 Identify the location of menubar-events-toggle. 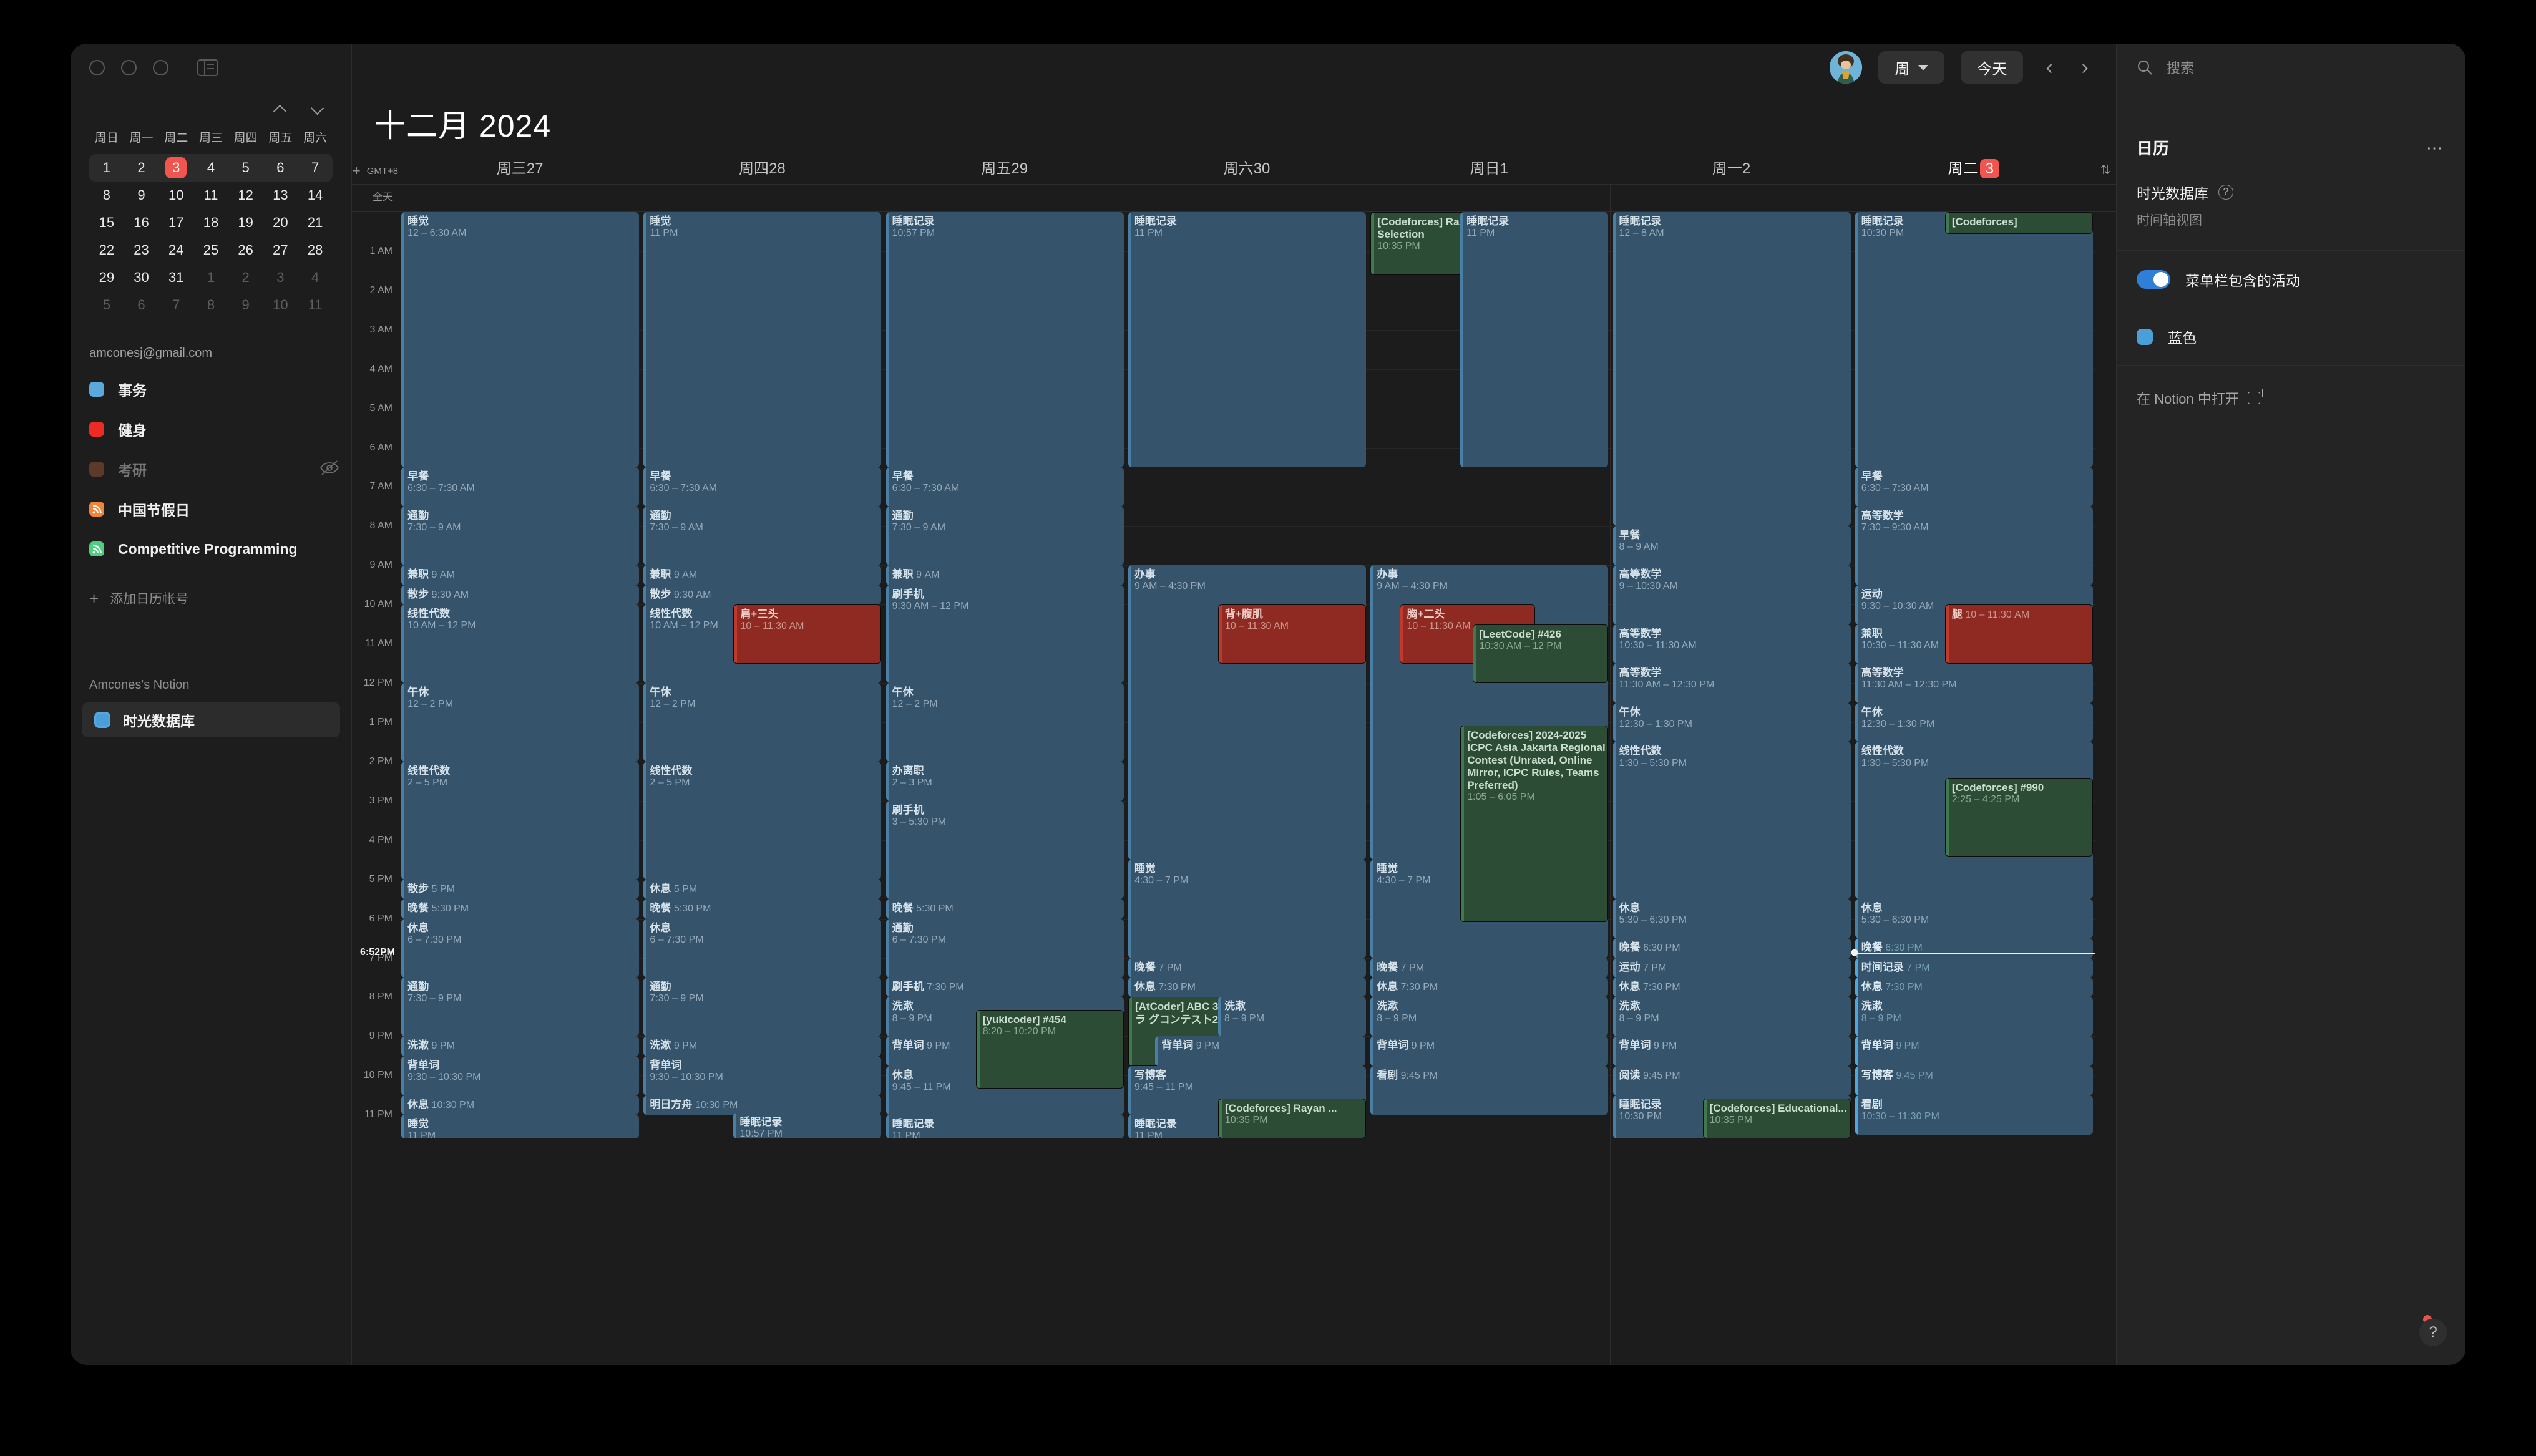
(2153, 279).